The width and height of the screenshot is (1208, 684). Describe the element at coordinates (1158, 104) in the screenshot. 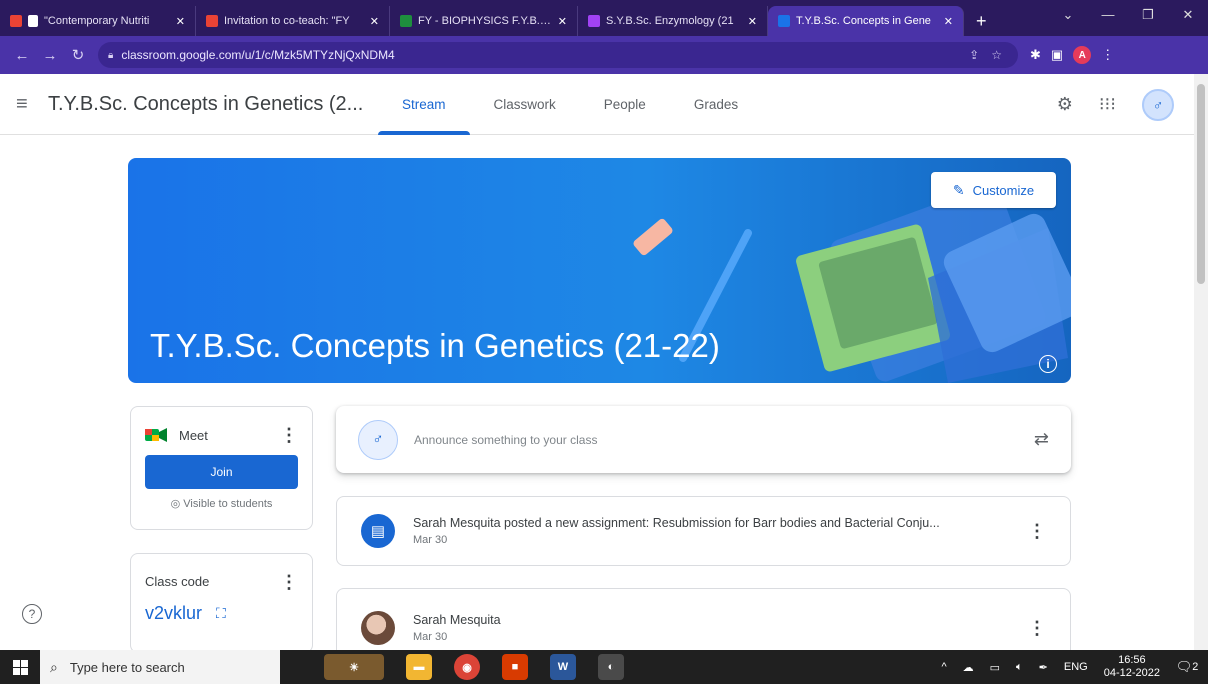

I see `account-avatar: ♂` at that location.